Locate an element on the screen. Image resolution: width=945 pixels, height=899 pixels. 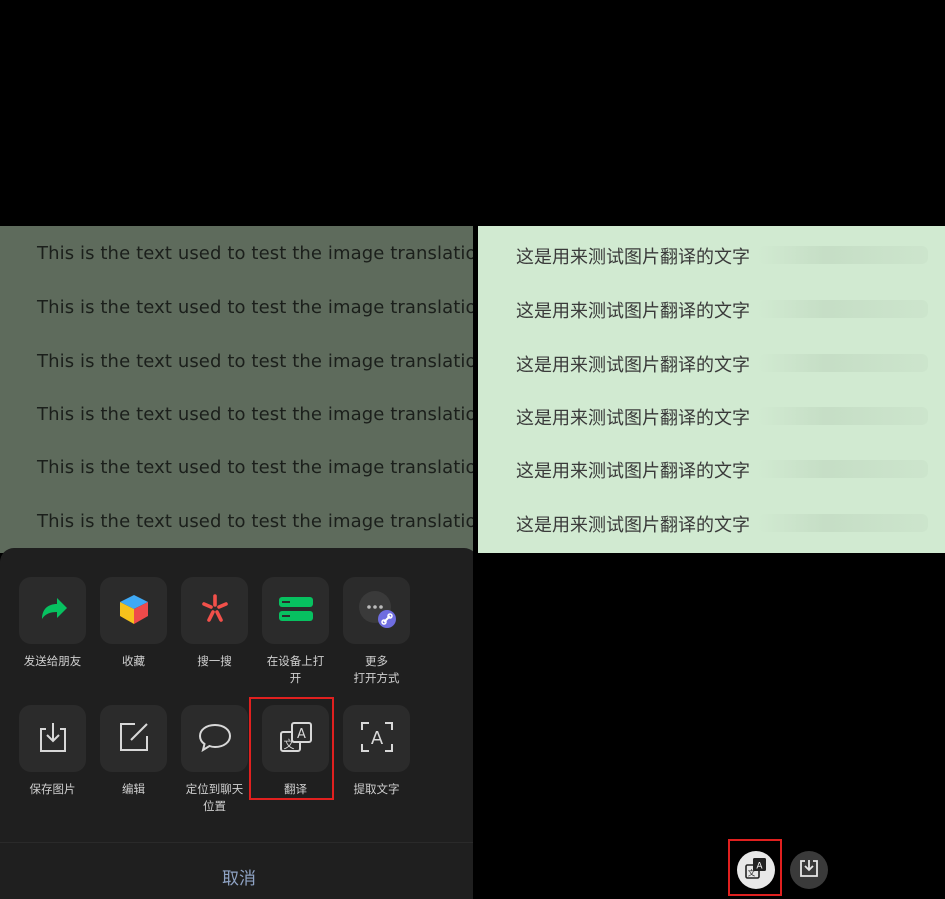
action-label: 在设备上打开 is located at coordinates (295, 669).